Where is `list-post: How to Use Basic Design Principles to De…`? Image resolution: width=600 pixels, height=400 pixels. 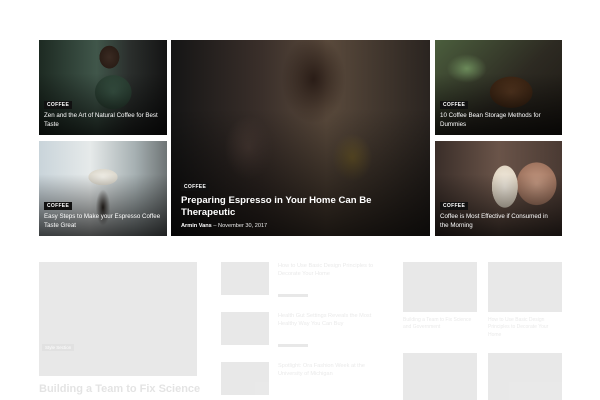 list-post: How to Use Basic Design Principles to De… is located at coordinates (301, 282).